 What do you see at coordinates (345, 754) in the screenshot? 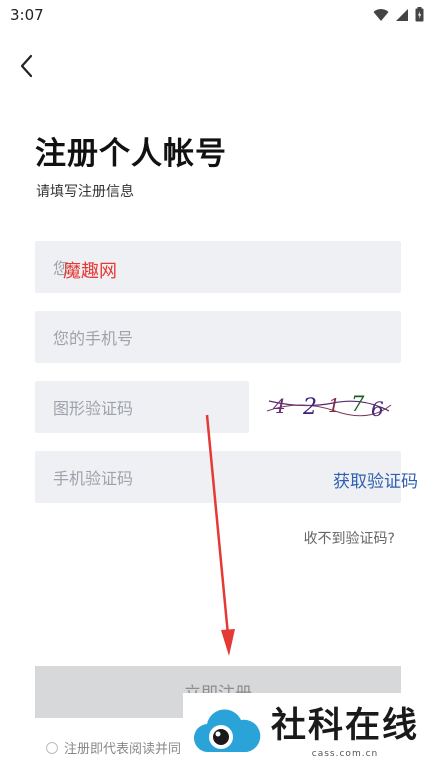
I see `brand-url: cass.com.cn` at bounding box center [345, 754].